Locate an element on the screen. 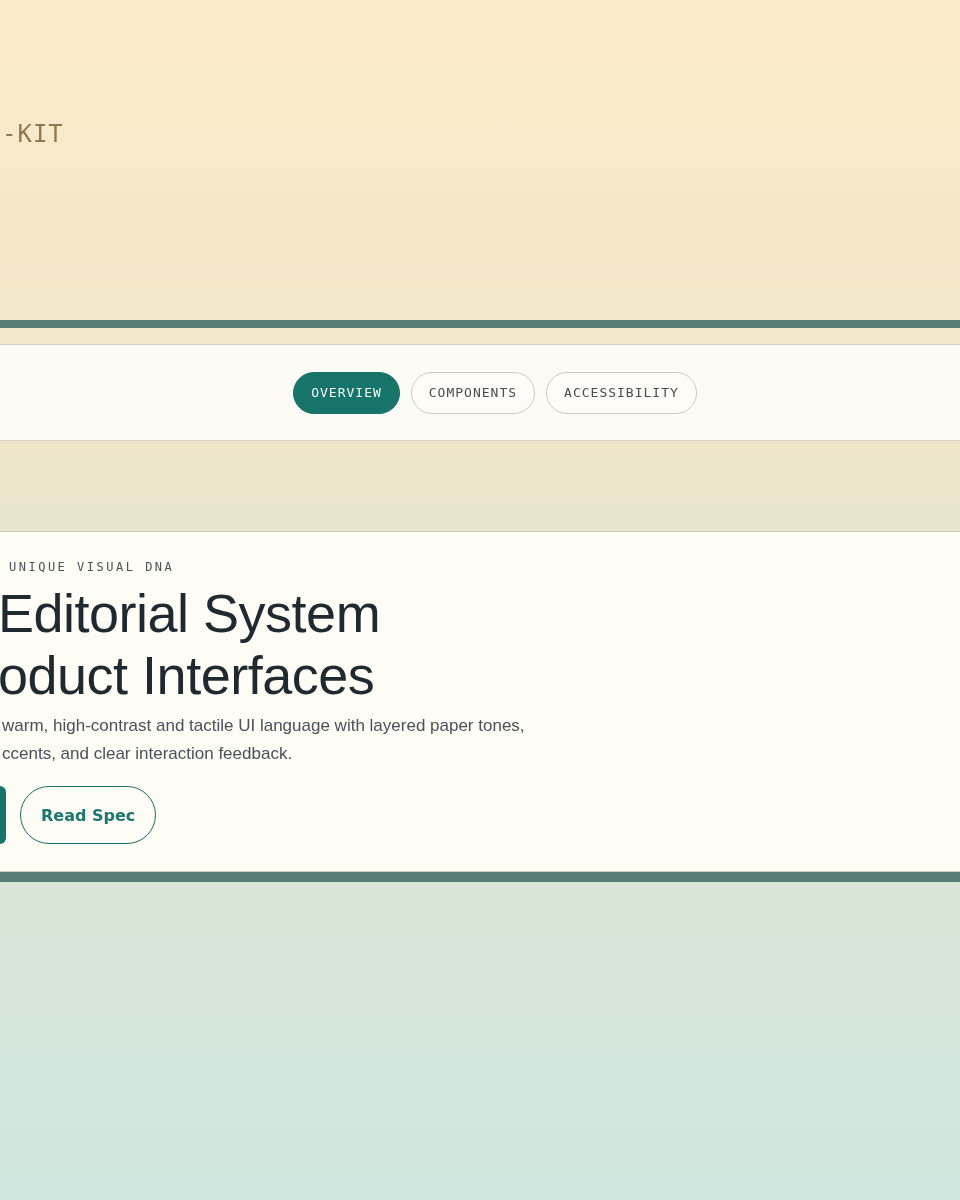  eyebrow-label: UNIQUE VISUAL DNA is located at coordinates (92, 567).